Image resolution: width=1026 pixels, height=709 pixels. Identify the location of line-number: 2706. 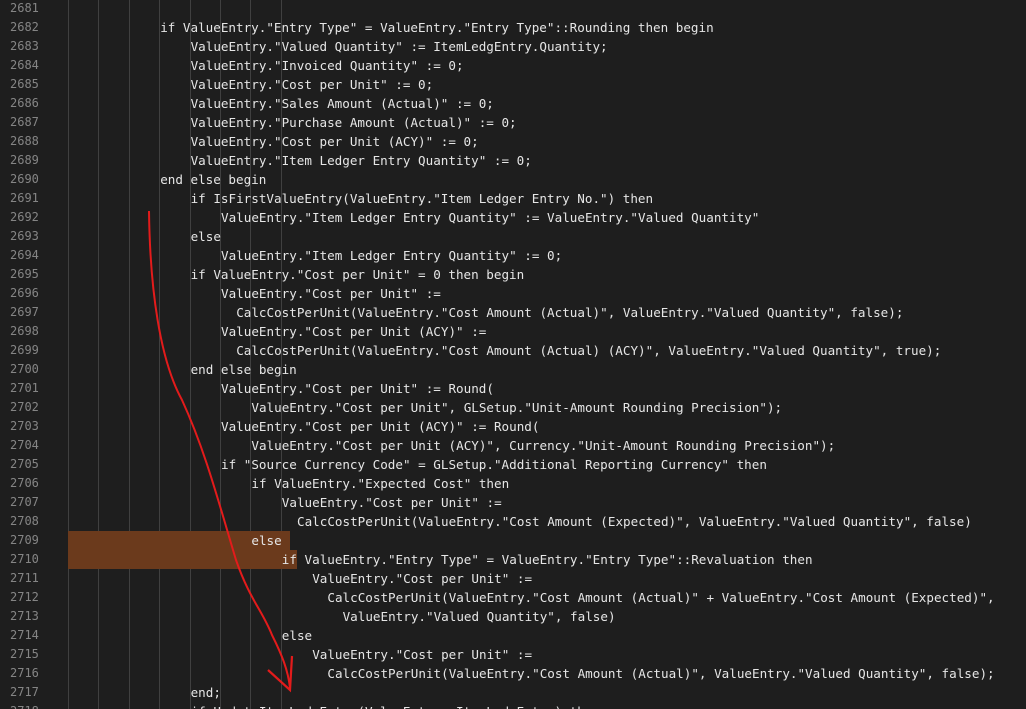
(24, 483).